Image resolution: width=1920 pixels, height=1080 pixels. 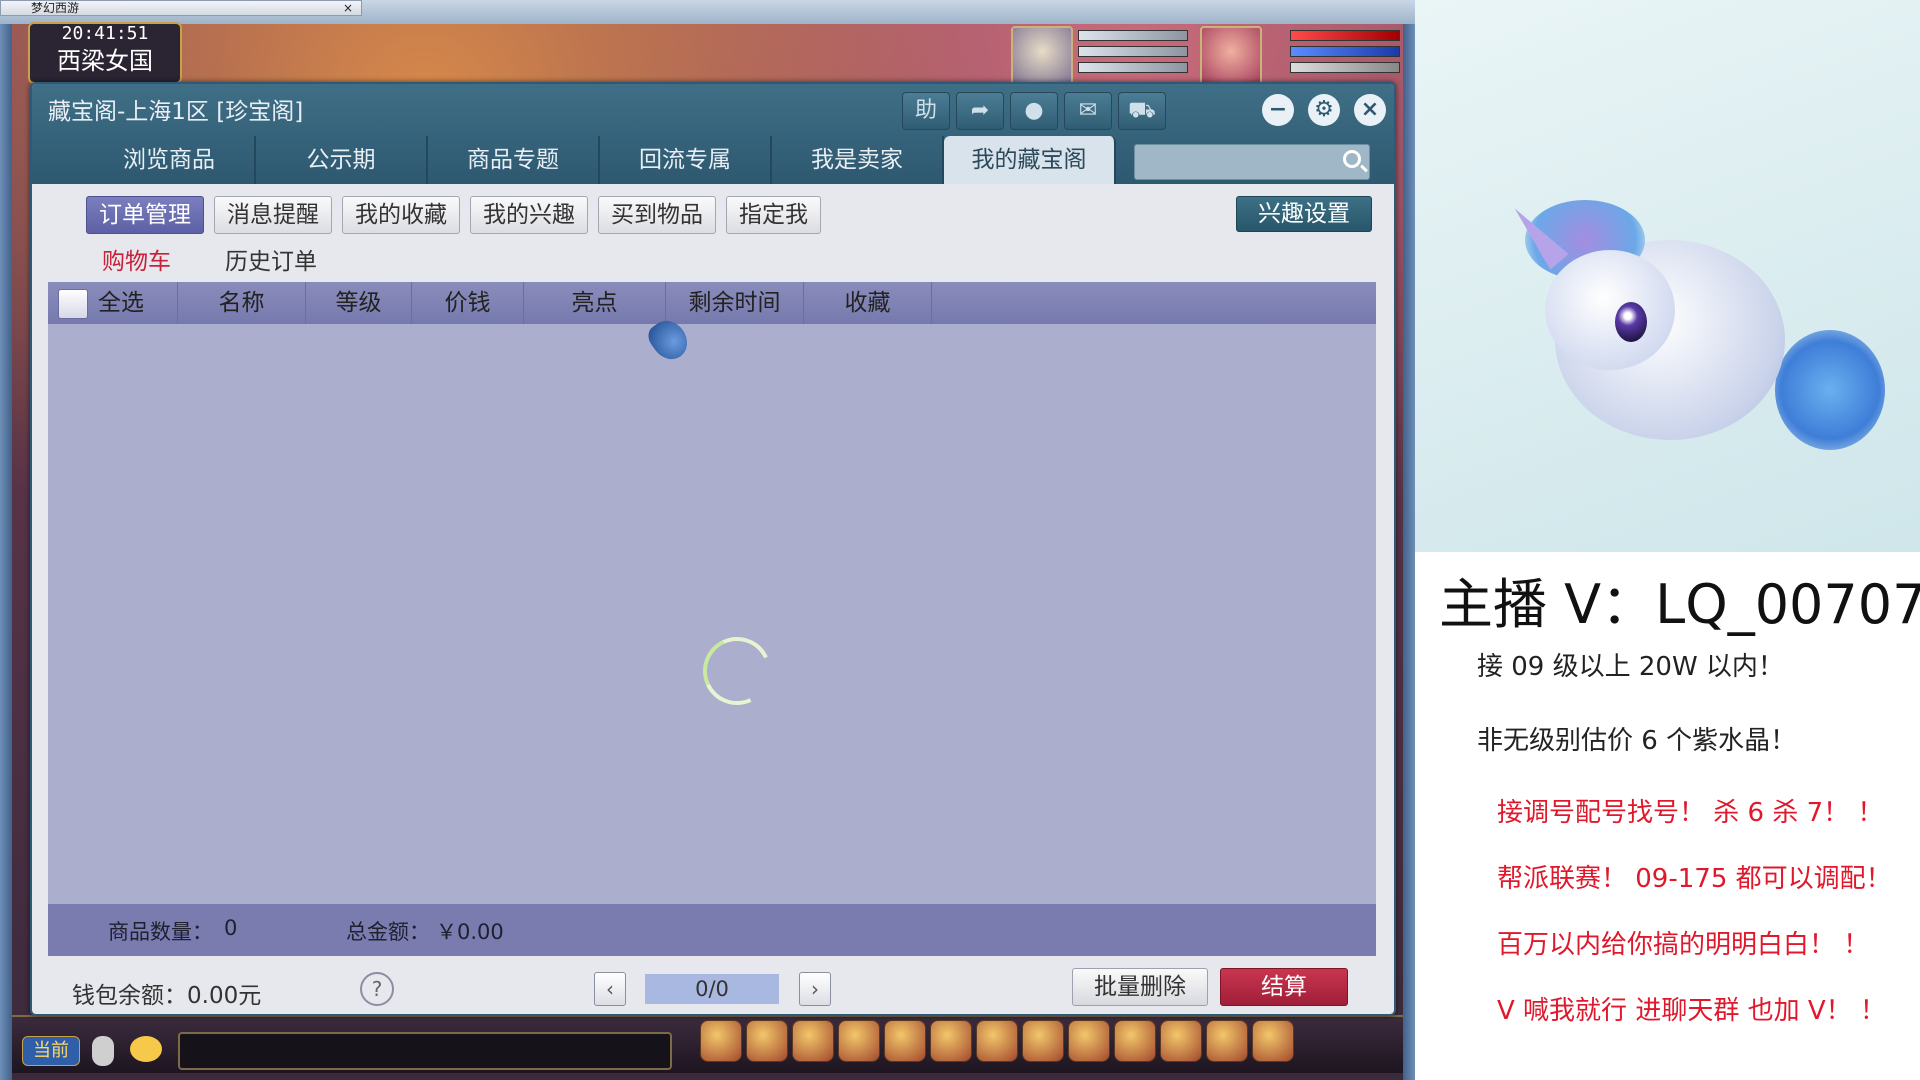 I want to click on help-icon: 助, so click(x=925, y=110).